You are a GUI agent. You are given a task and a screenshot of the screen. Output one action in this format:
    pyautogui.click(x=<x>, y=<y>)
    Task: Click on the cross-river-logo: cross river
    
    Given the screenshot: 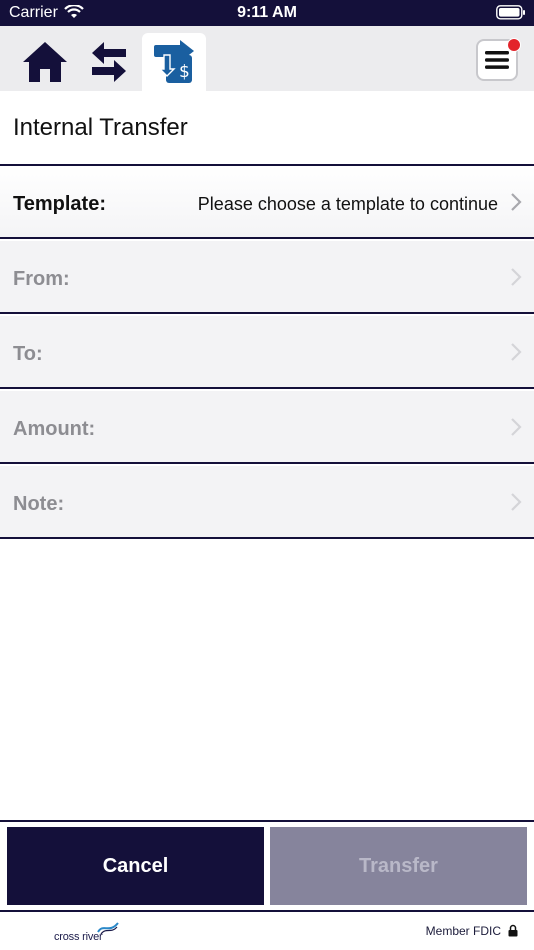 What is the action you would take?
    pyautogui.click(x=87, y=933)
    